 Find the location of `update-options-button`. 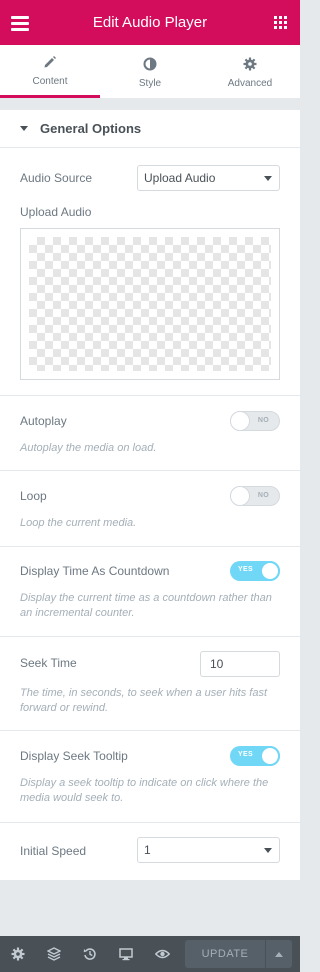

update-options-button is located at coordinates (279, 954).